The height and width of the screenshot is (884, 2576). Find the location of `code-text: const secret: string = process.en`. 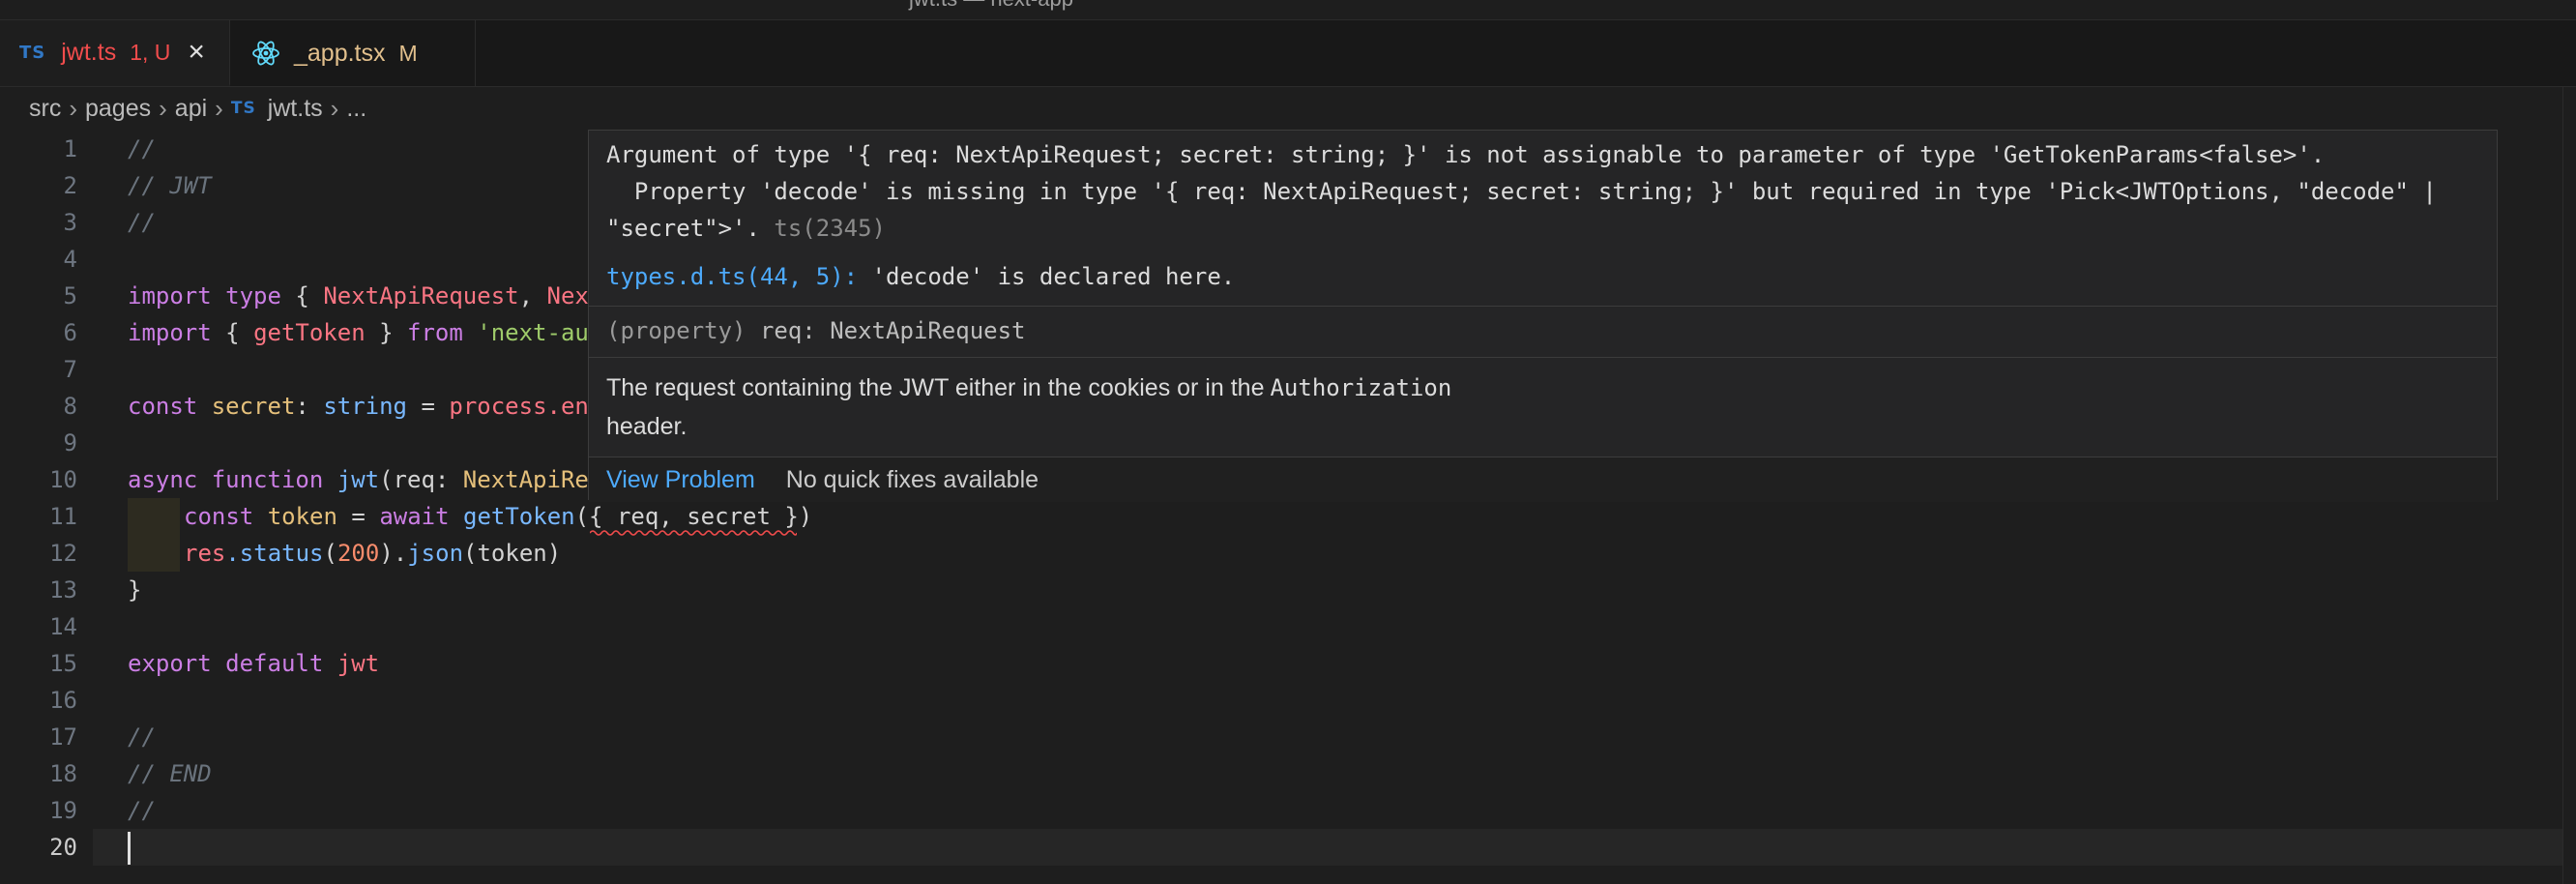

code-text: const secret: string = process.en is located at coordinates (358, 407).